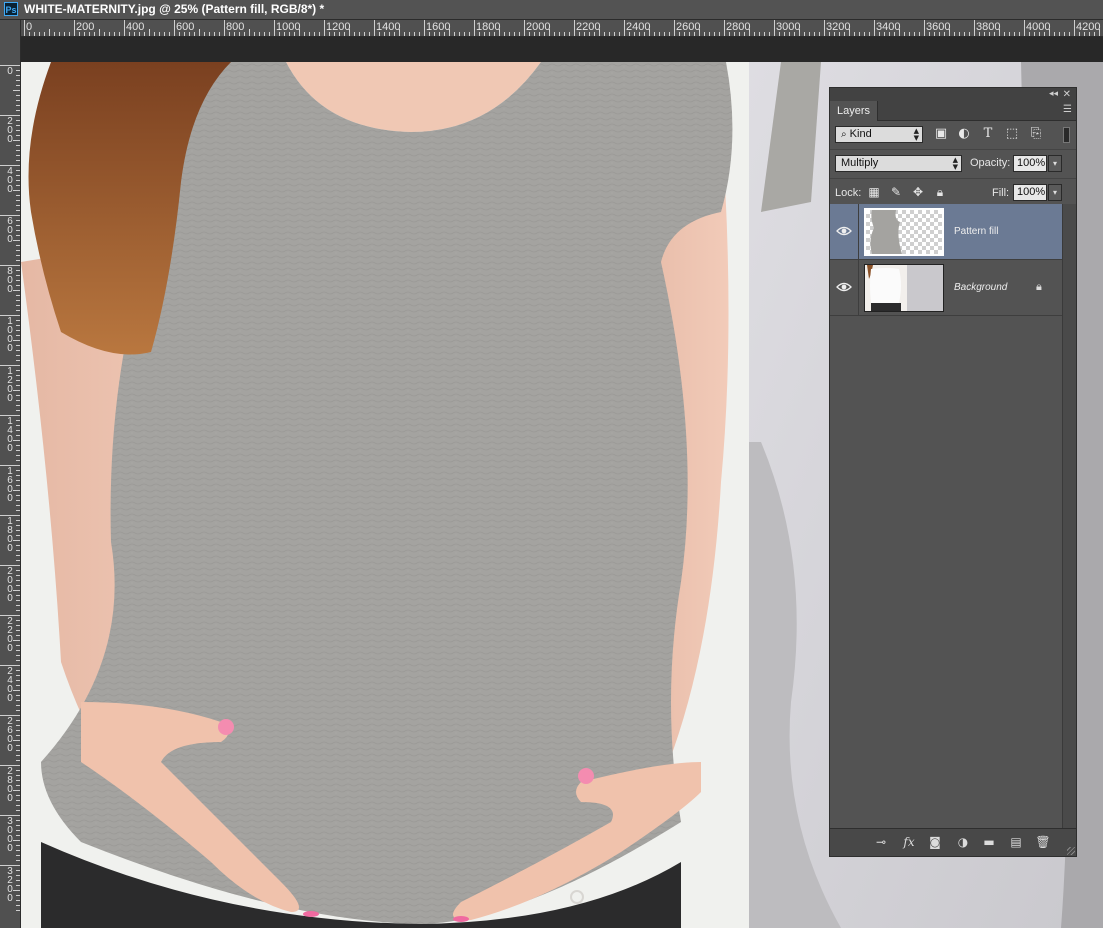 The width and height of the screenshot is (1103, 928). I want to click on lock-all-icon: 🔒︎, so click(940, 192).